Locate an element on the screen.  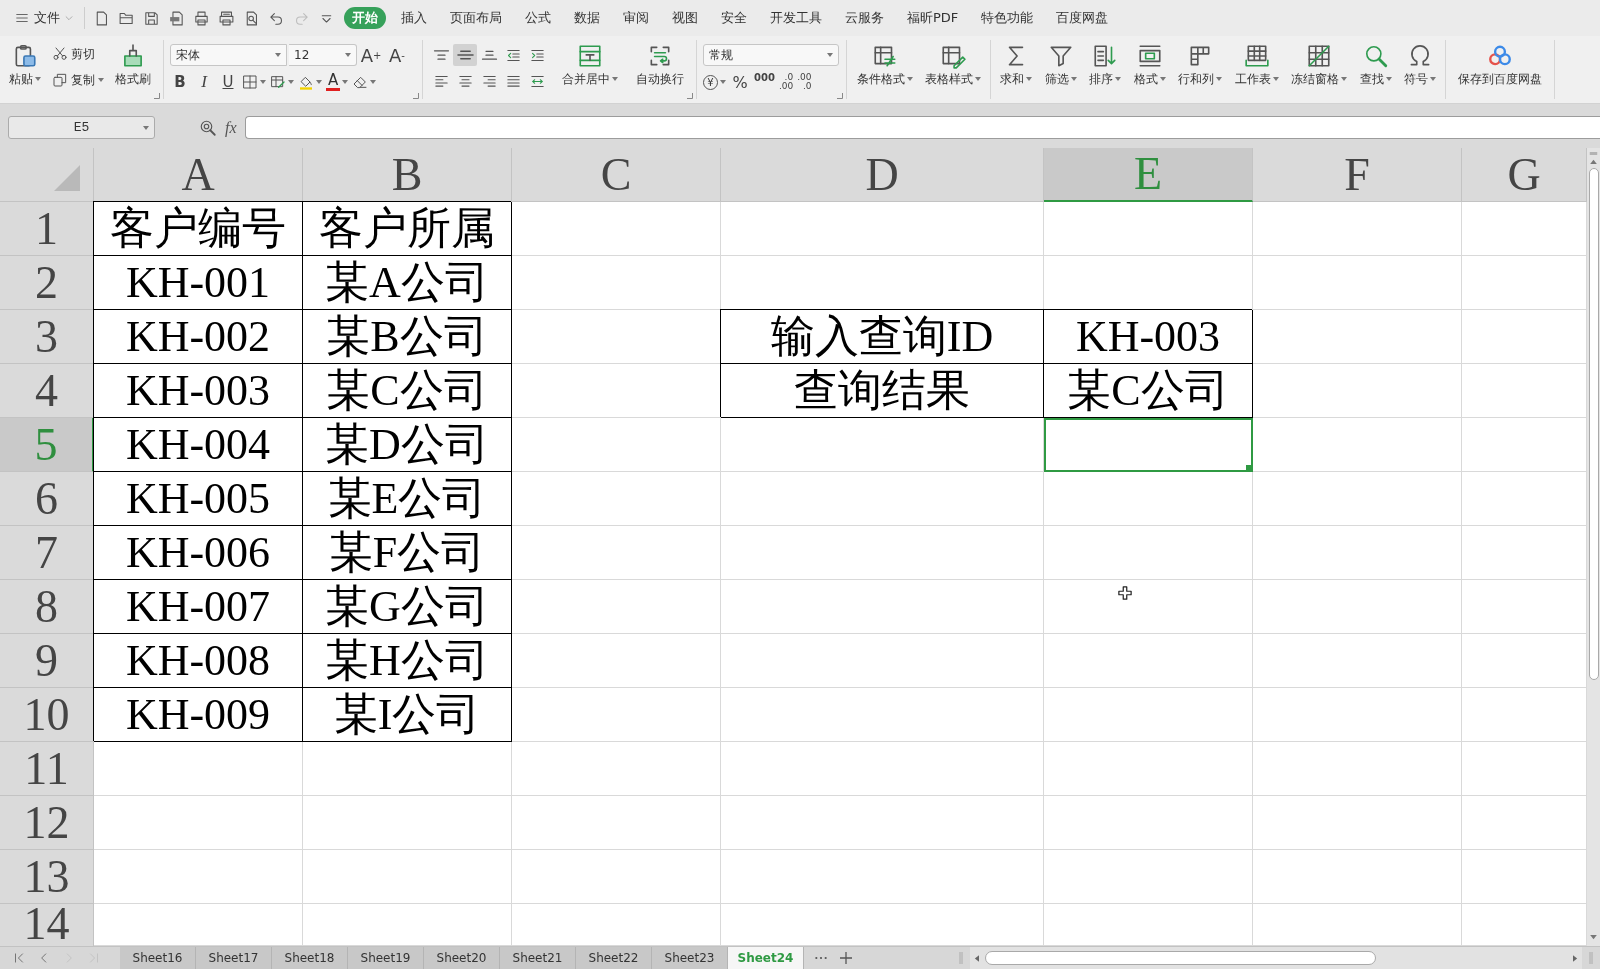
left-arrow-icon is located at coordinates (976, 958).